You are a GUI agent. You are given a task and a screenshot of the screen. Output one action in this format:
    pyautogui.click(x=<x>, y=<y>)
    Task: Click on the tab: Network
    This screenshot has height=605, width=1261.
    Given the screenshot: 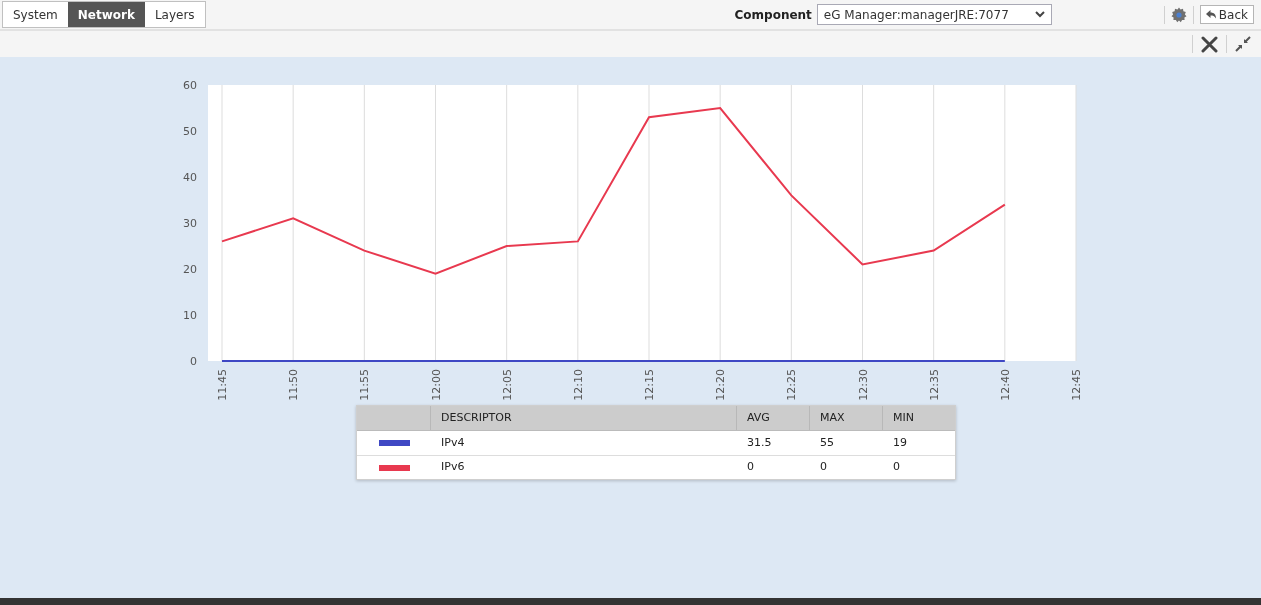 What is the action you would take?
    pyautogui.click(x=106, y=14)
    